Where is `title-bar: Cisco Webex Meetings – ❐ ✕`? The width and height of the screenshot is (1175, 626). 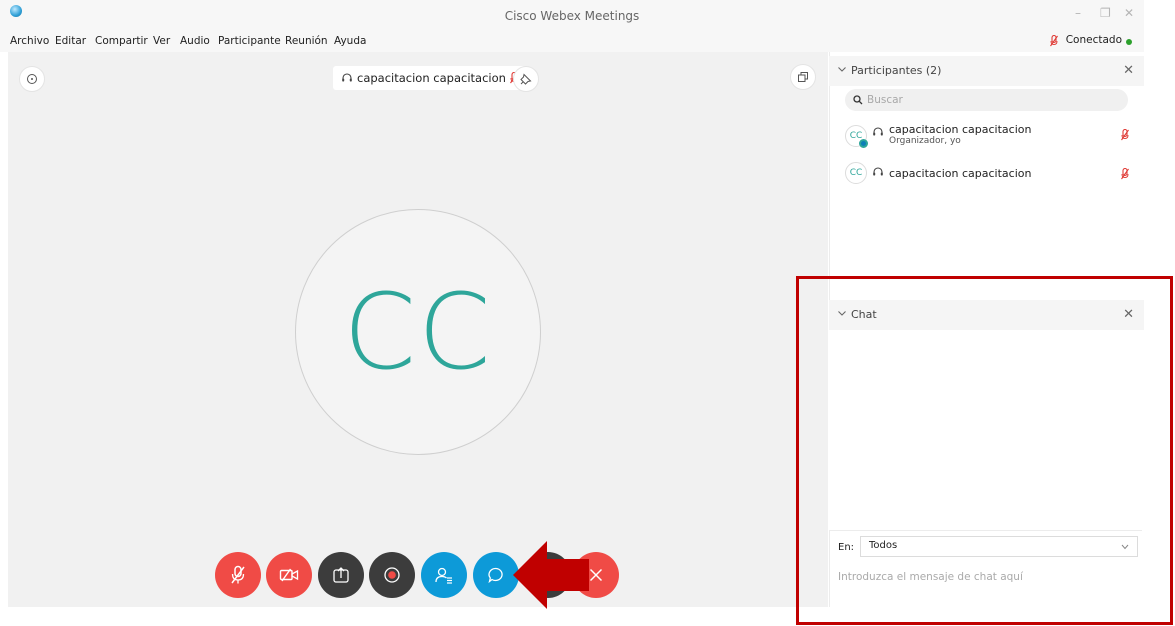
title-bar: Cisco Webex Meetings – ❐ ✕ is located at coordinates (572, 15).